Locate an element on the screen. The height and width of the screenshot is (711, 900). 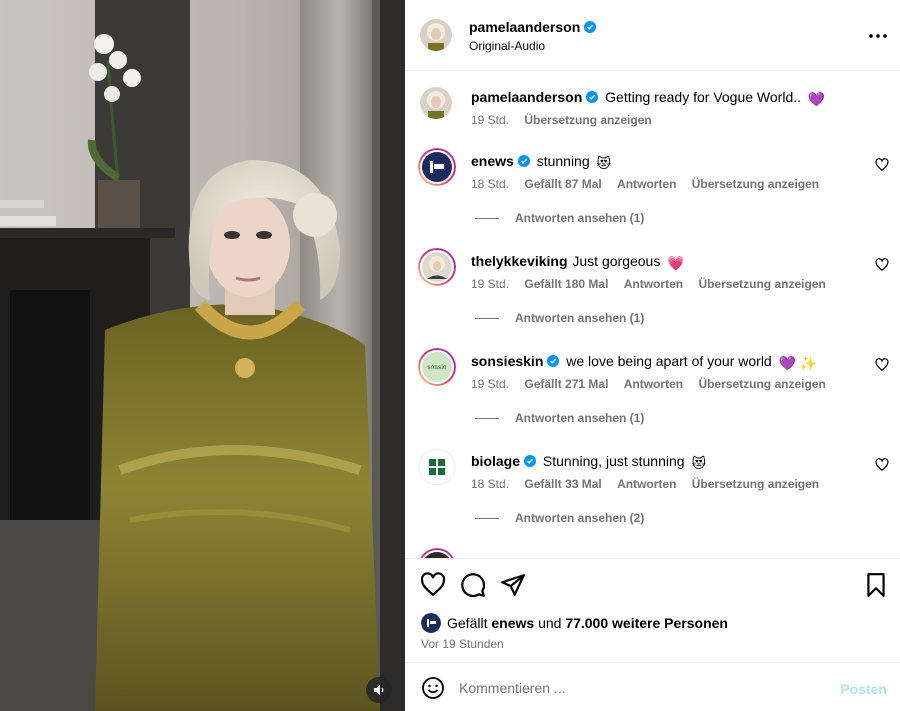
comment-avatar: sonsie is located at coordinates (437, 367).